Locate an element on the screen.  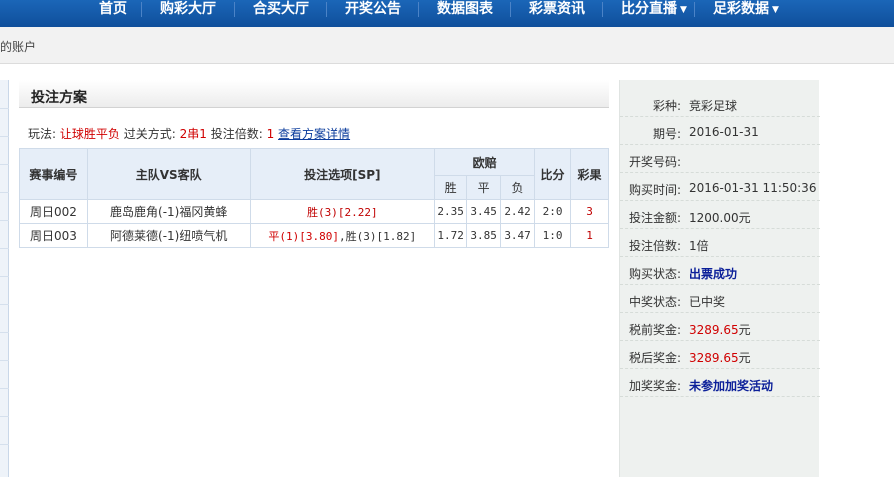
info-label: 中奖状态: is located at coordinates (655, 302).